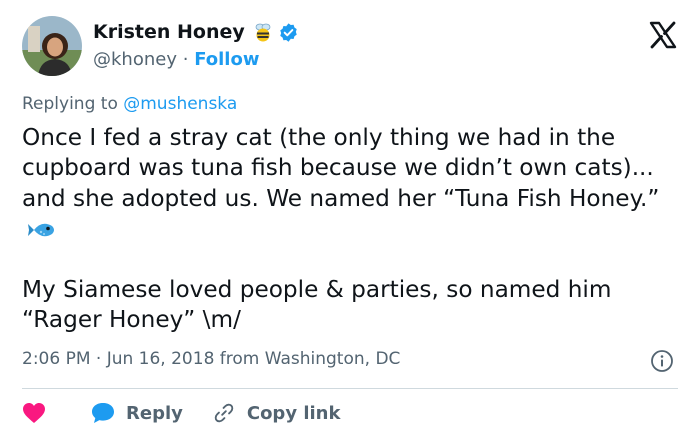 The width and height of the screenshot is (700, 440). Describe the element at coordinates (224, 413) in the screenshot. I see `link-icon` at that location.